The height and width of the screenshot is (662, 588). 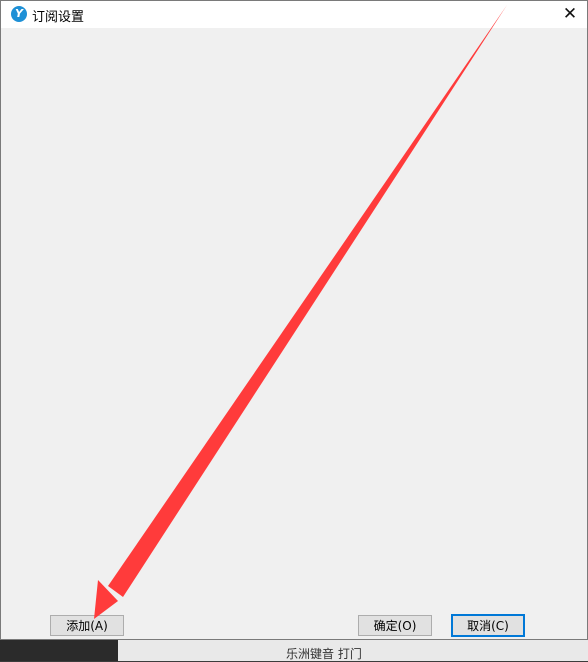 I want to click on background-app-panel: 乐洲键音 打门, so click(x=353, y=650).